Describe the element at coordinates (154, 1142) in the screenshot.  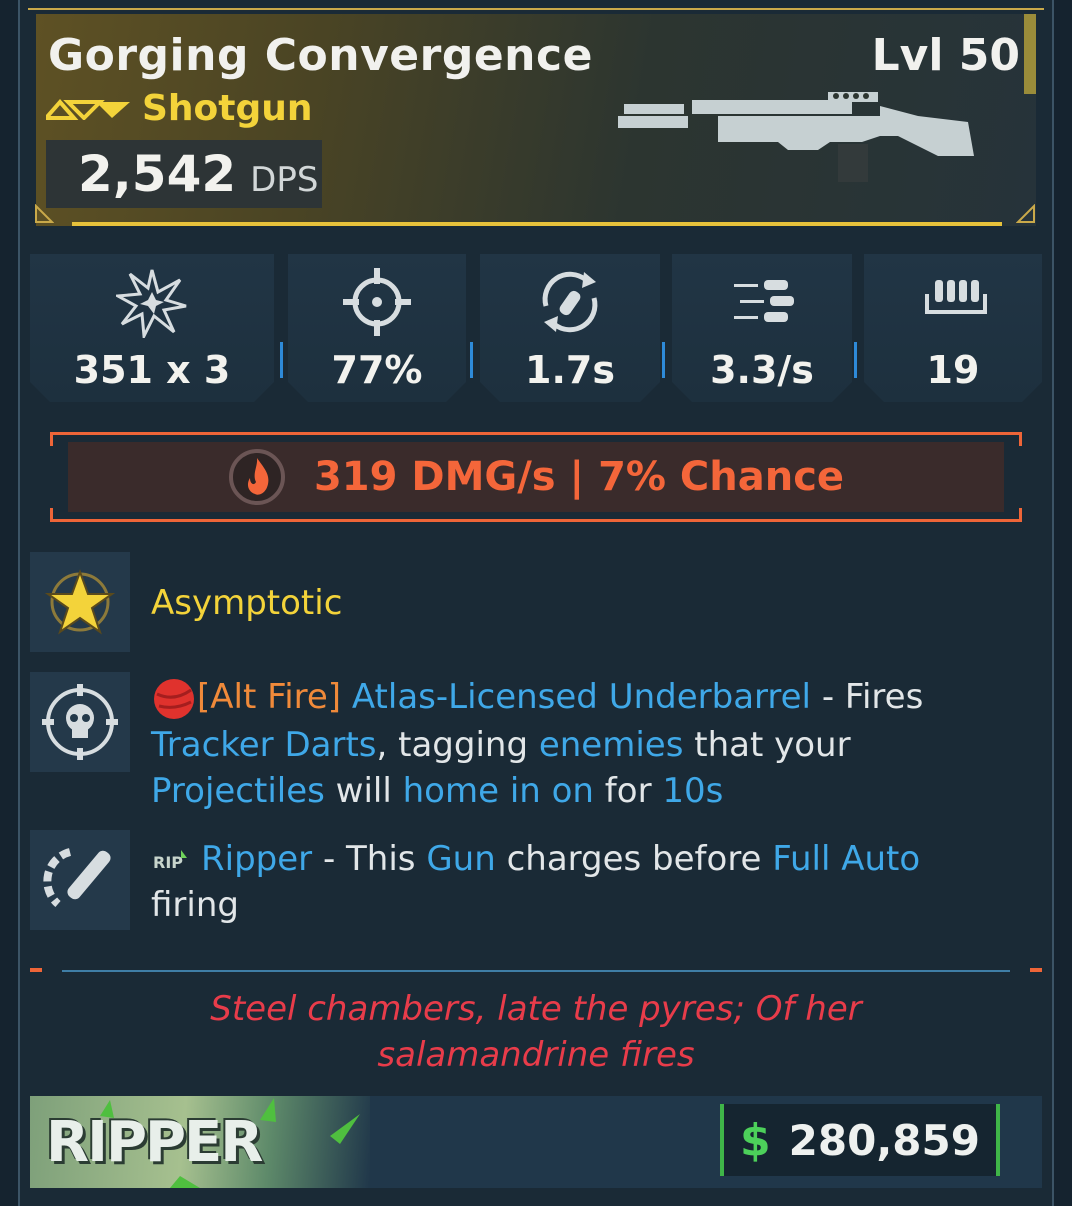
I see `manufacturer-name: RIPPER` at that location.